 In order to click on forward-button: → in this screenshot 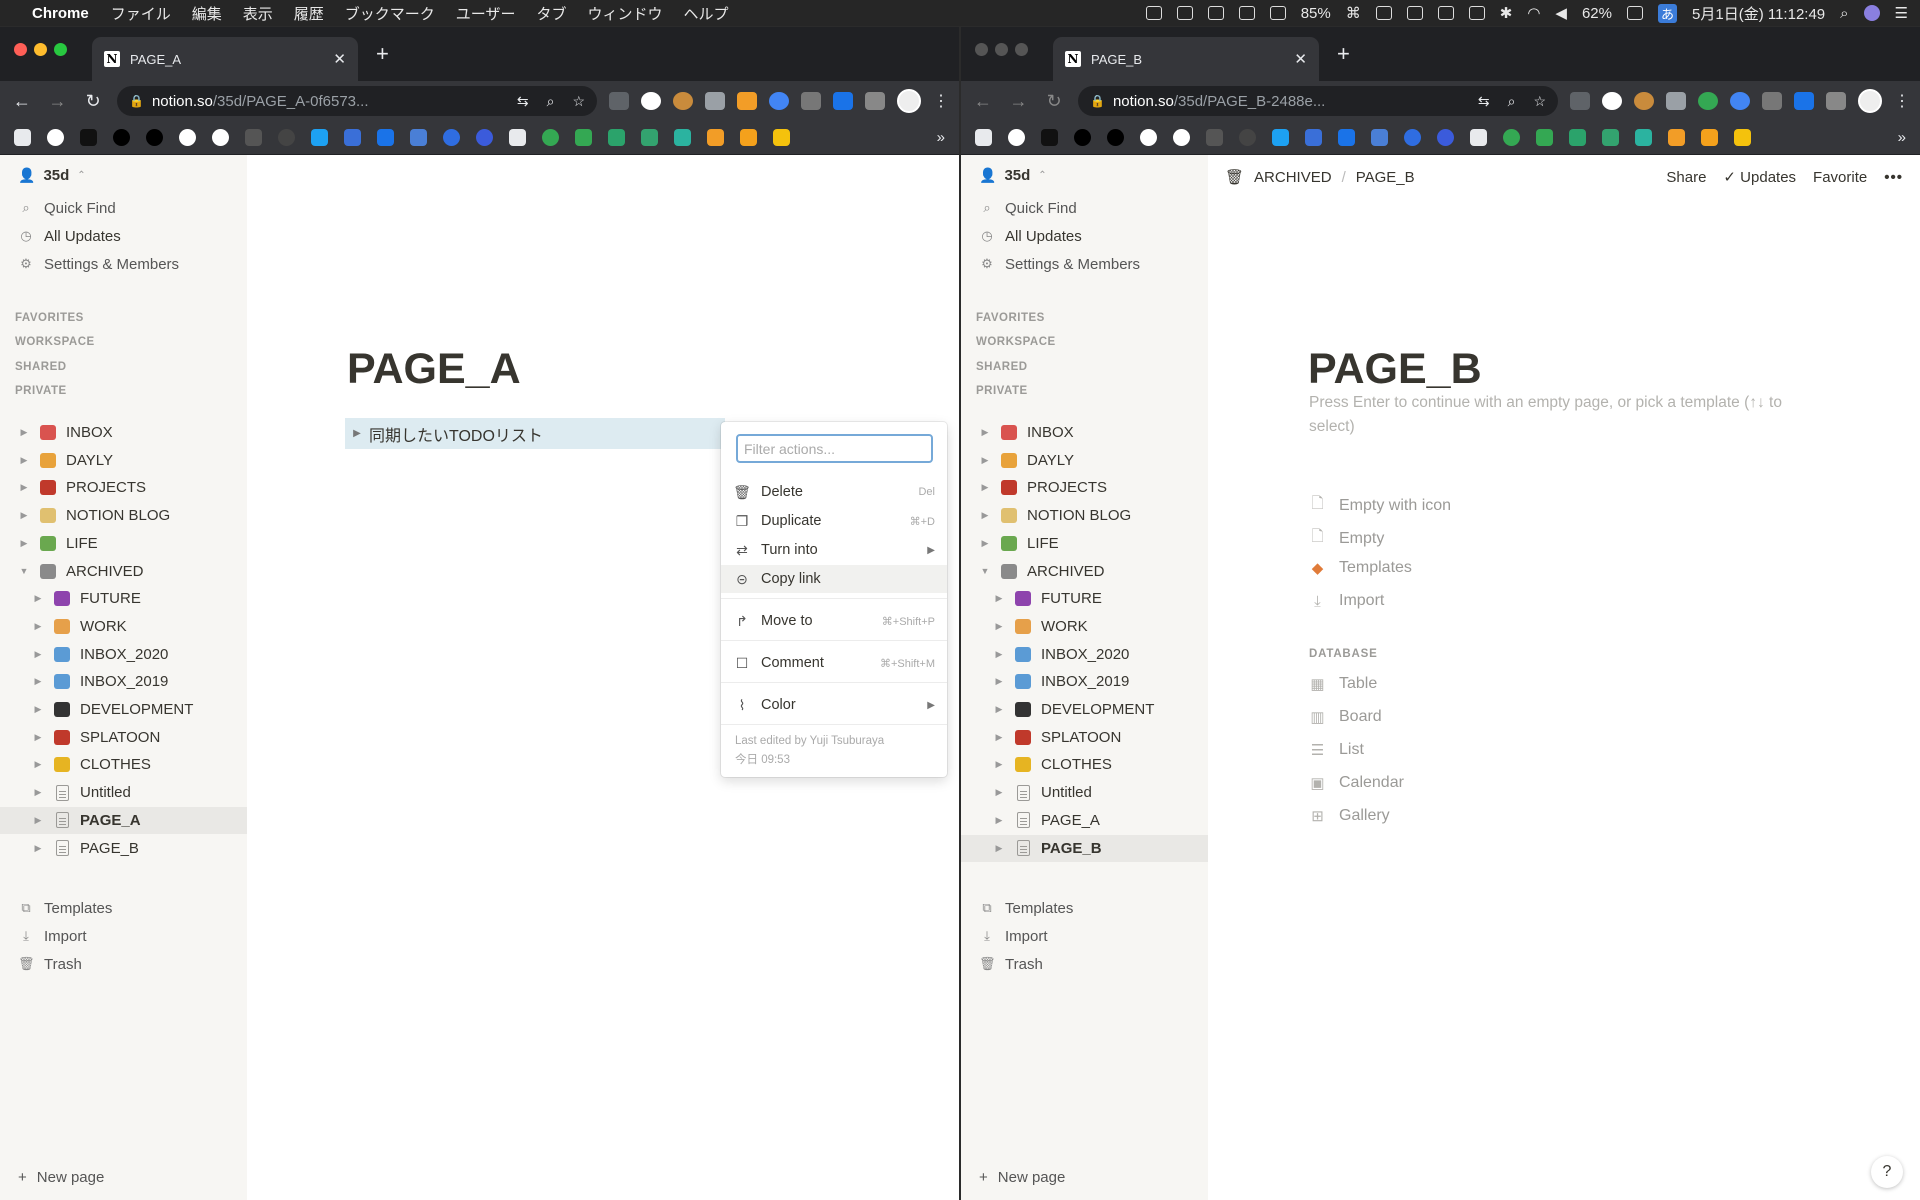, I will do `click(1019, 101)`.